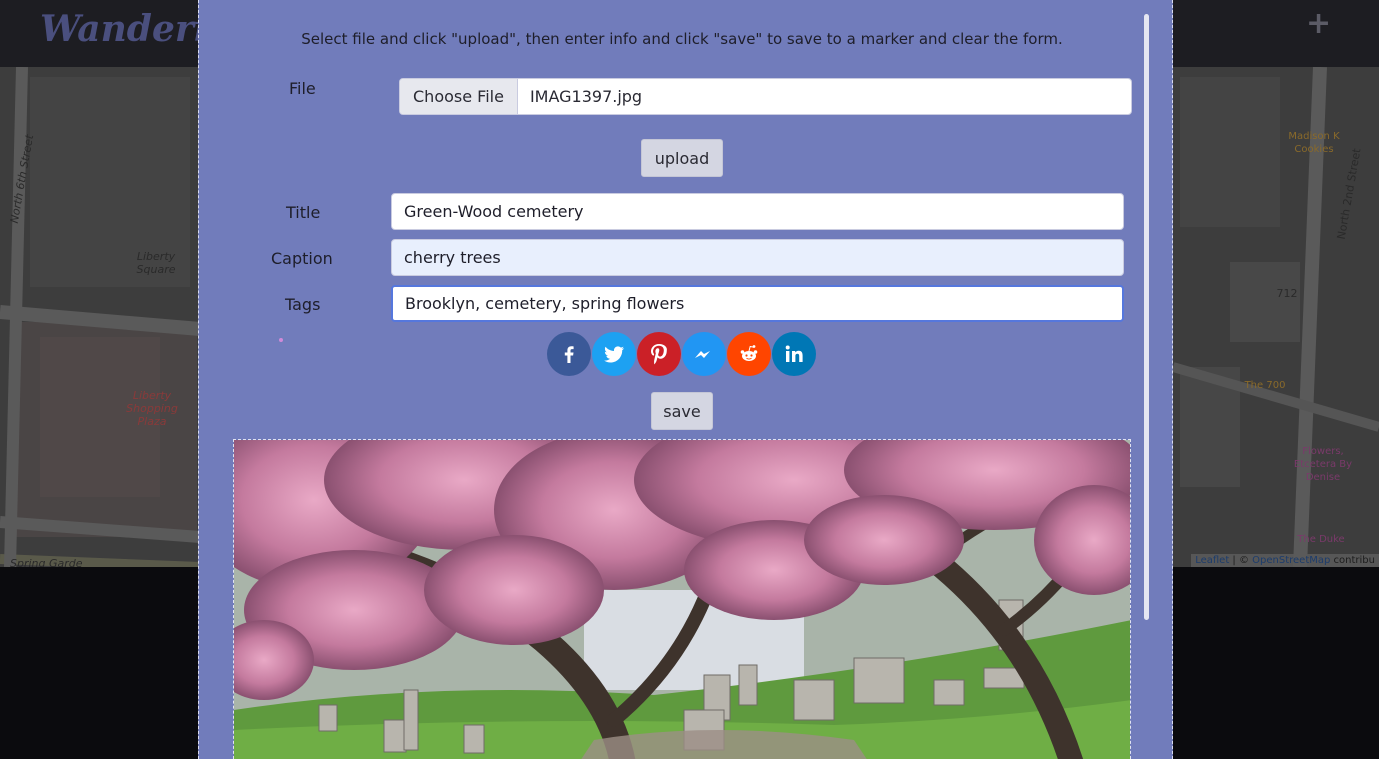 Image resolution: width=1379 pixels, height=759 pixels. What do you see at coordinates (1321, 539) in the screenshot?
I see `poi-label: The Duke` at bounding box center [1321, 539].